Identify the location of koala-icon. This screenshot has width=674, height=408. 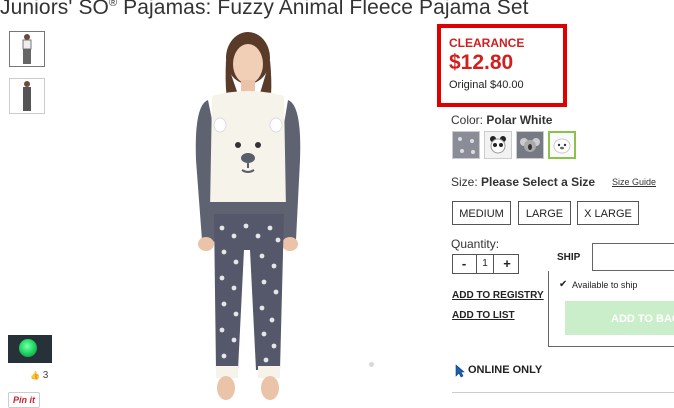
(530, 145).